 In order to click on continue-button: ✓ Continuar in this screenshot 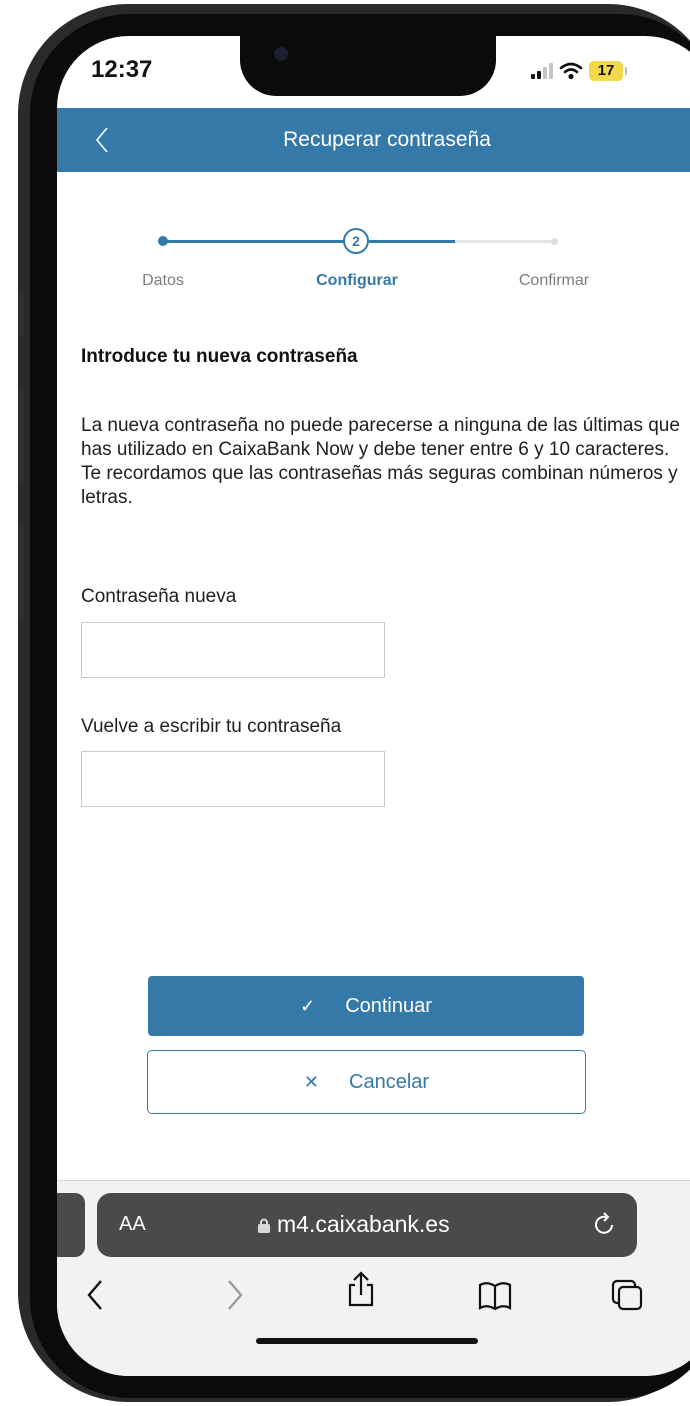, I will do `click(366, 1006)`.